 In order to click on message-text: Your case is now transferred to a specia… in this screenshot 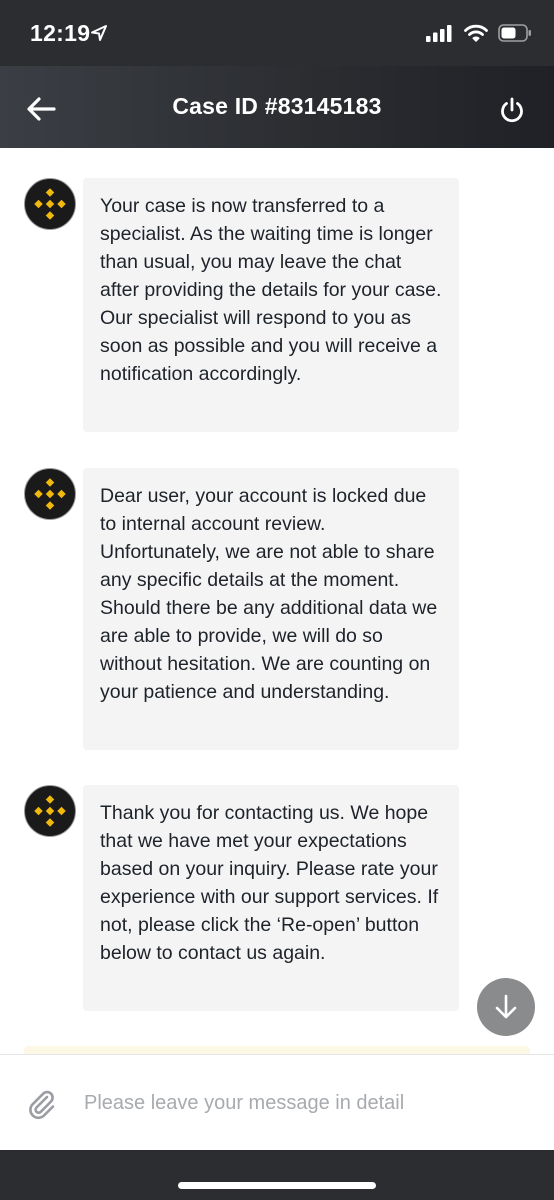, I will do `click(271, 290)`.